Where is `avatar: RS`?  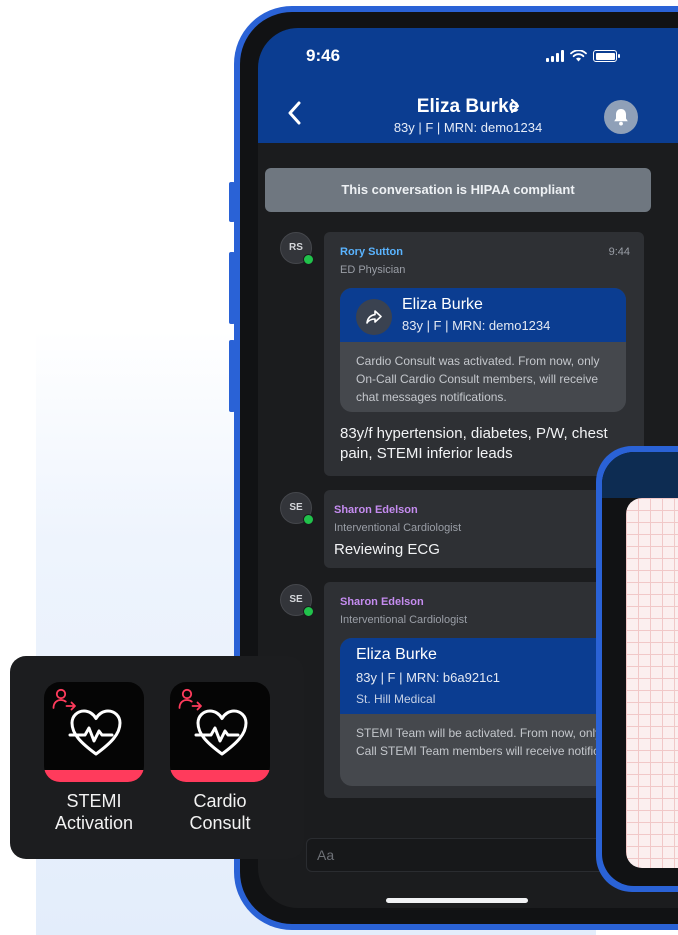 avatar: RS is located at coordinates (297, 248).